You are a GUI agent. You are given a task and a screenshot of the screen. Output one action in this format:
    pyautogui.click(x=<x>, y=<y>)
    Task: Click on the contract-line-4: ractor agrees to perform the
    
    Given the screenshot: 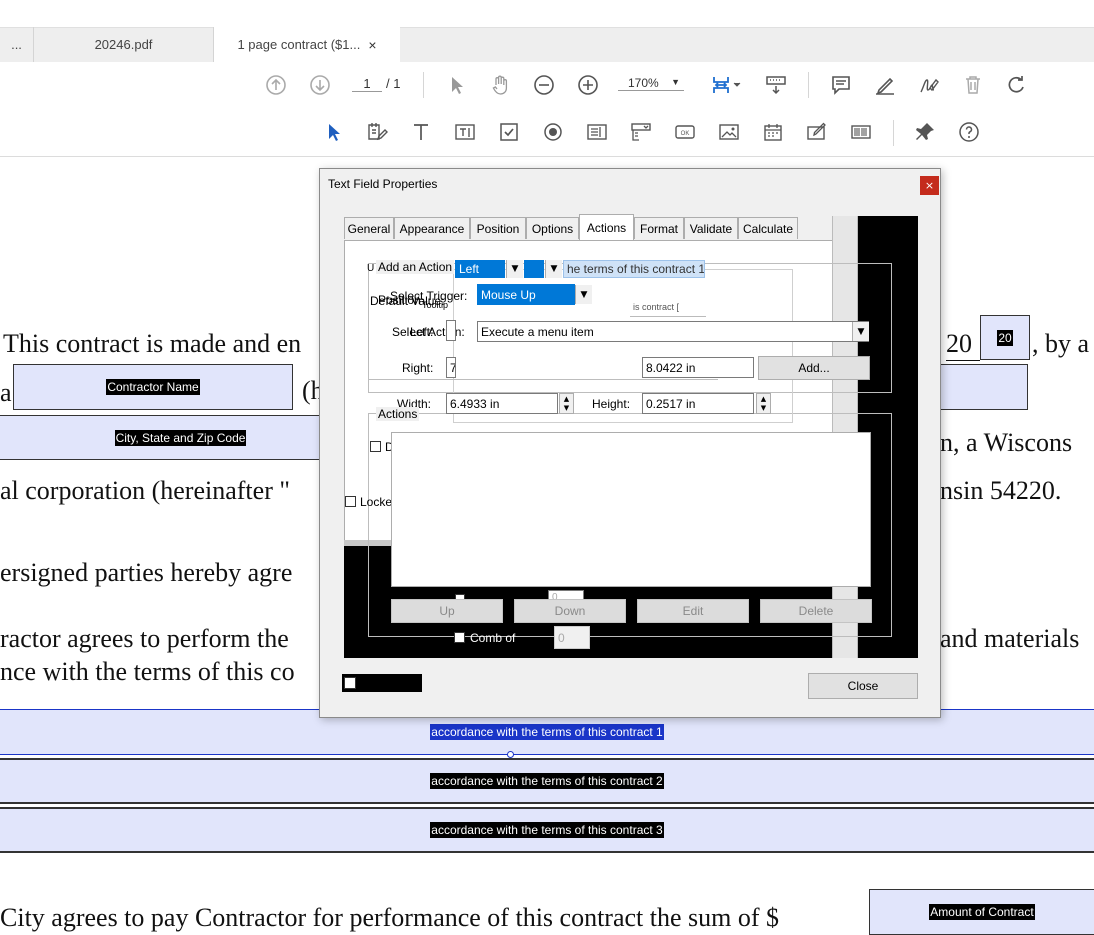 What is the action you would take?
    pyautogui.click(x=144, y=638)
    